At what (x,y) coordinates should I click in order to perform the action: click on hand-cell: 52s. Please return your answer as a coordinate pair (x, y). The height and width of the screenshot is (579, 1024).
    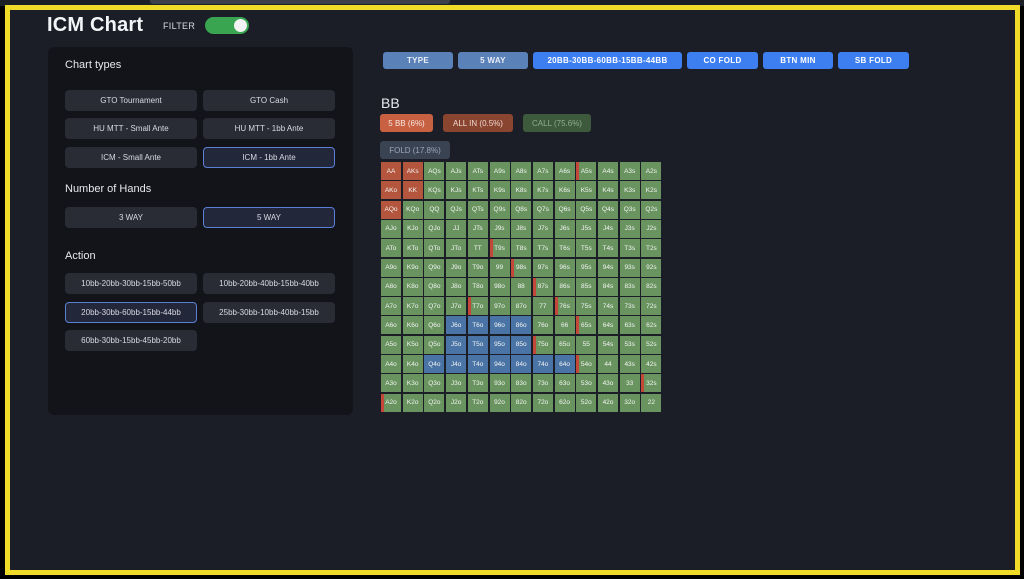
    Looking at the image, I should click on (651, 344).